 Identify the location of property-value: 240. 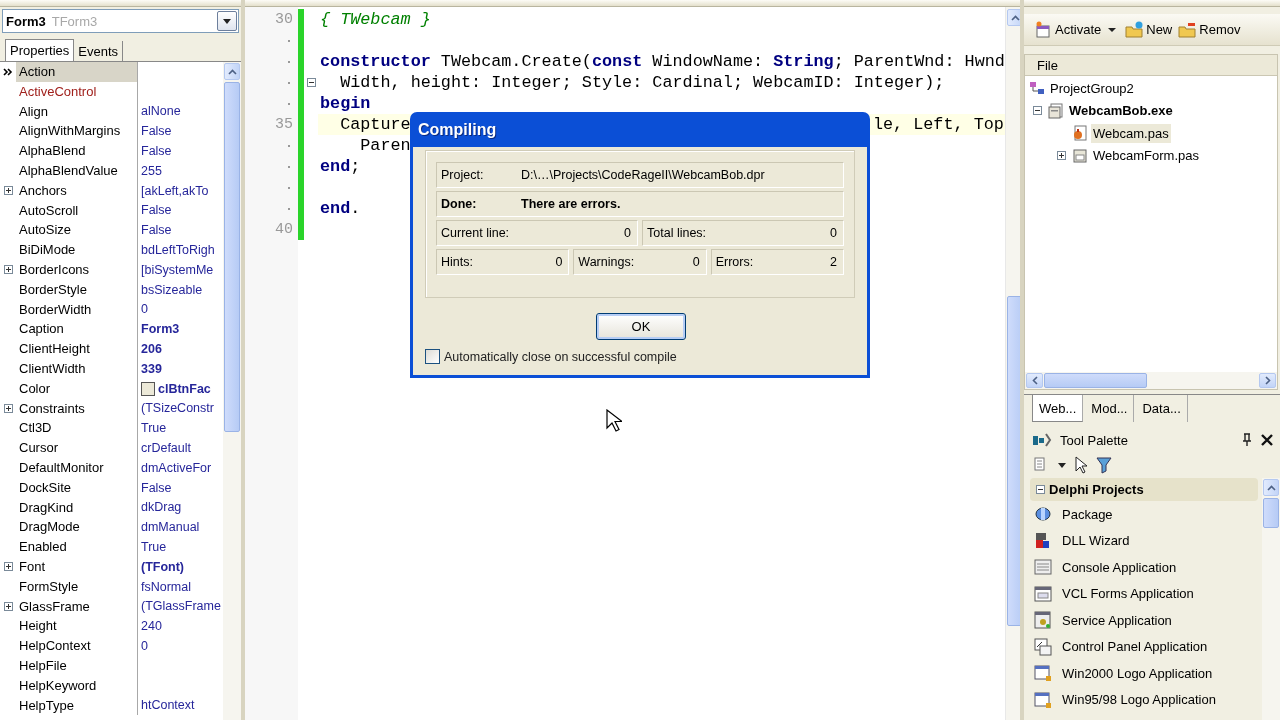
(151, 626).